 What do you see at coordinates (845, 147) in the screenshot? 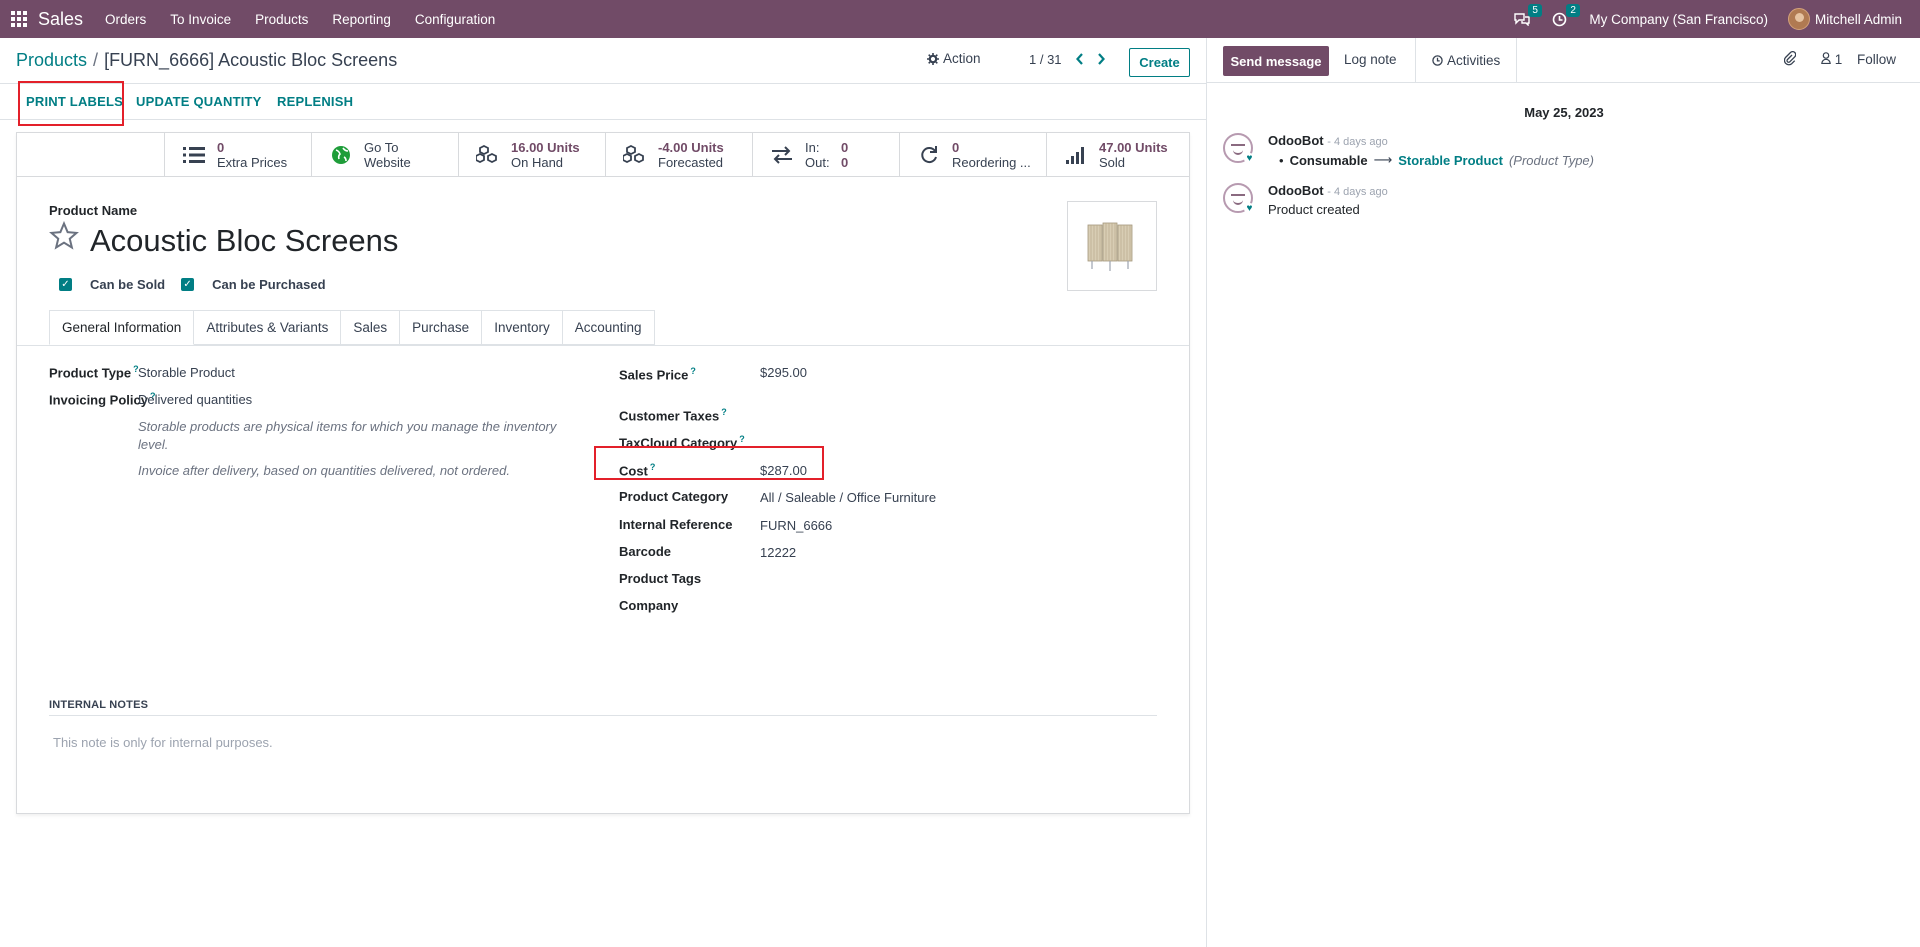
I see `in-value: 0` at bounding box center [845, 147].